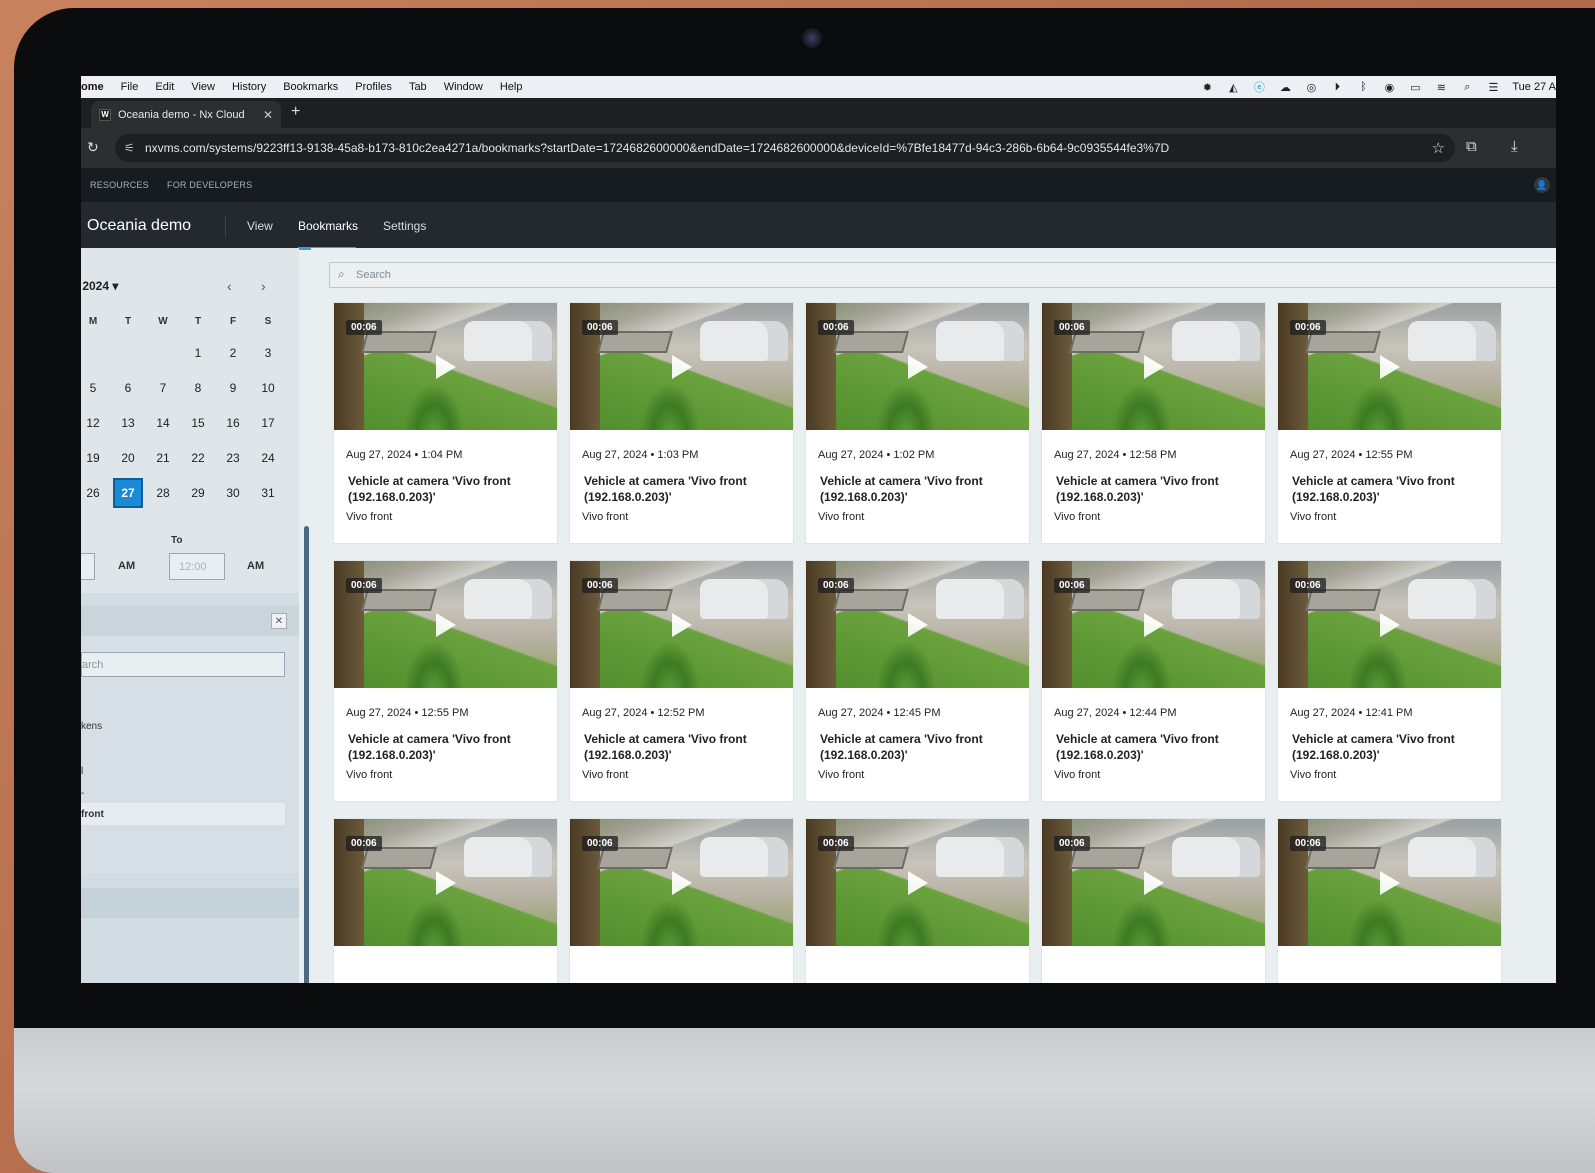 Image resolution: width=1595 pixels, height=1173 pixels. Describe the element at coordinates (203, 87) in the screenshot. I see `menu-view: View` at that location.